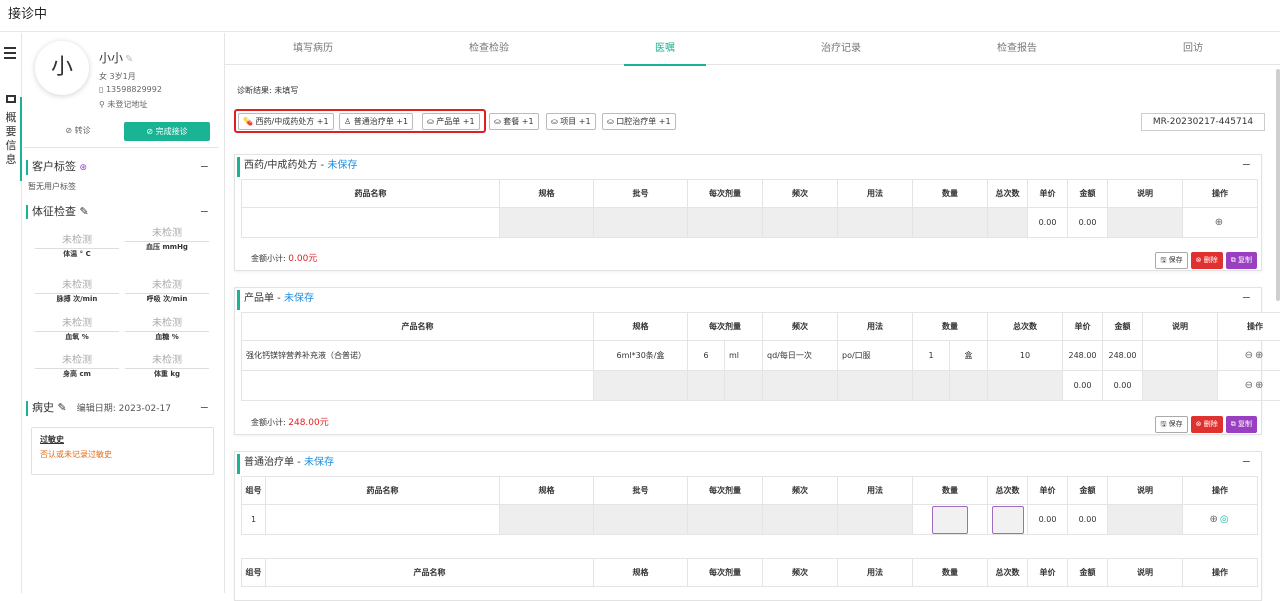  I want to click on quantity-box, so click(950, 520).